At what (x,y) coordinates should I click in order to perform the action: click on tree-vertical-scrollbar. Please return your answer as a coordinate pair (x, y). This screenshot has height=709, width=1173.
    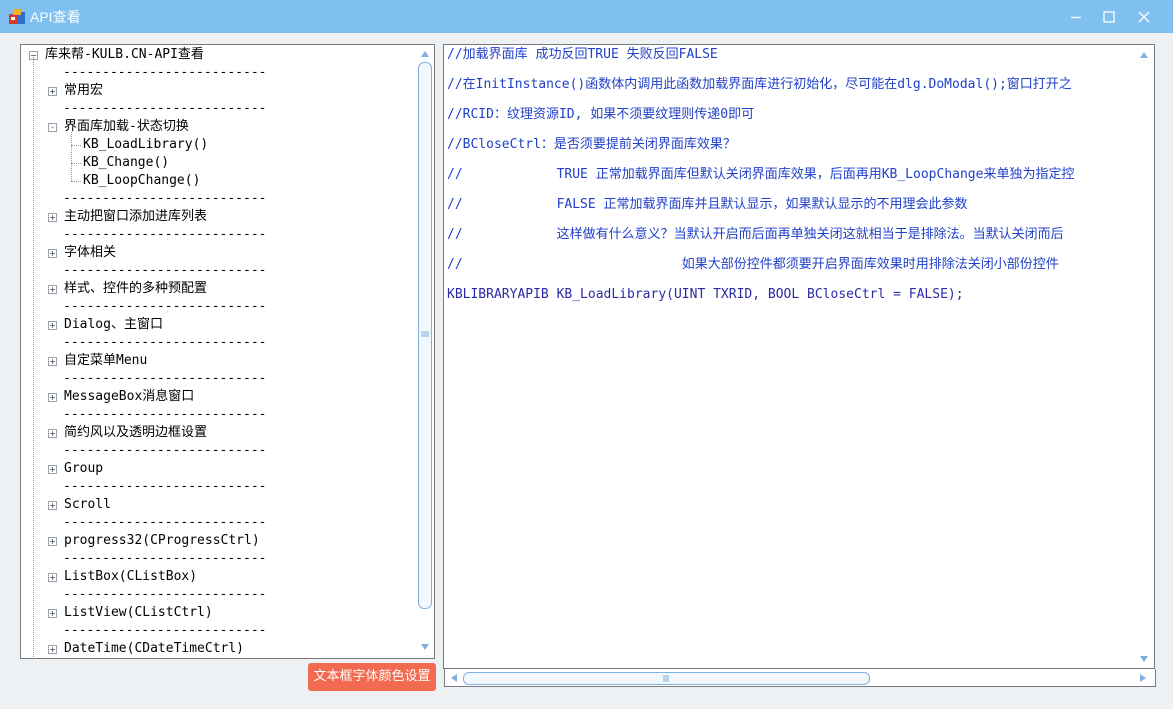
    Looking at the image, I should click on (425, 351).